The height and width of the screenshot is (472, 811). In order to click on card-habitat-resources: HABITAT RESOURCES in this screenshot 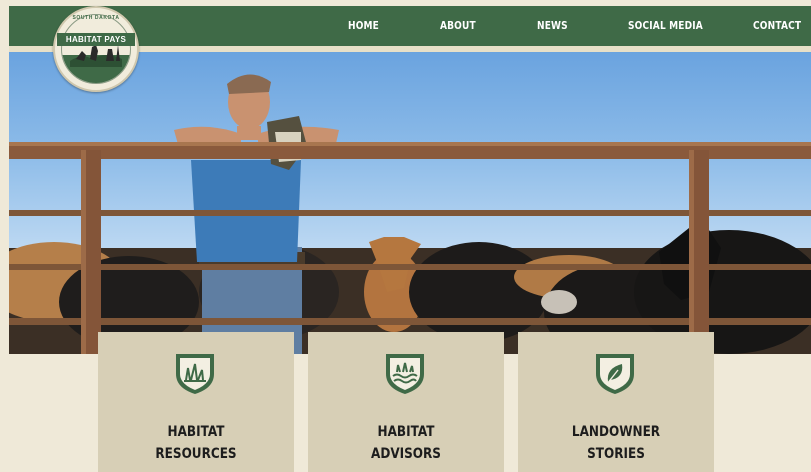, I will do `click(196, 402)`.